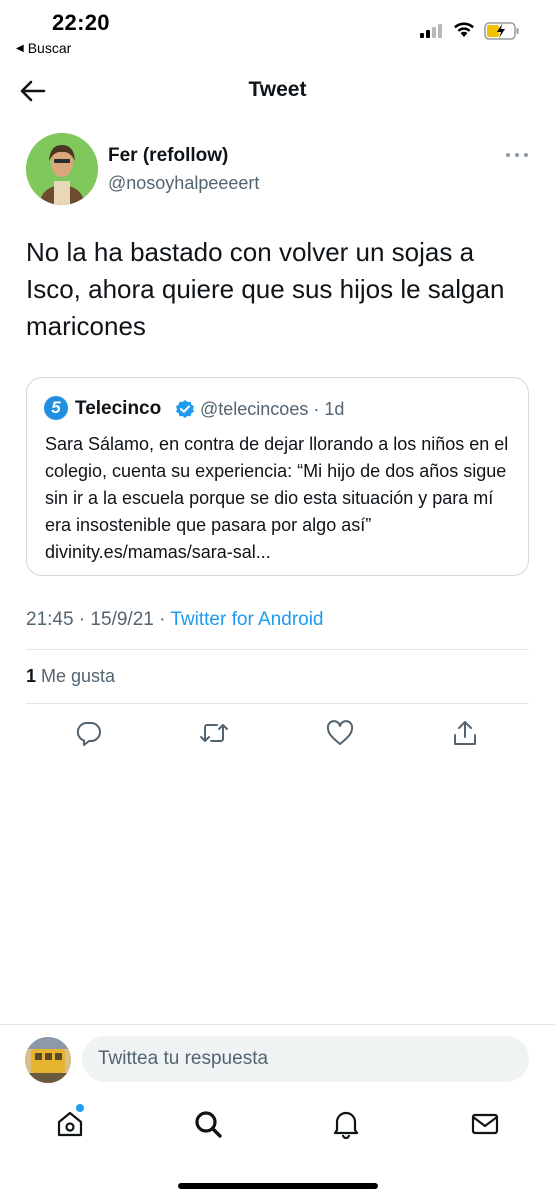  I want to click on tab-notifications, so click(346, 1124).